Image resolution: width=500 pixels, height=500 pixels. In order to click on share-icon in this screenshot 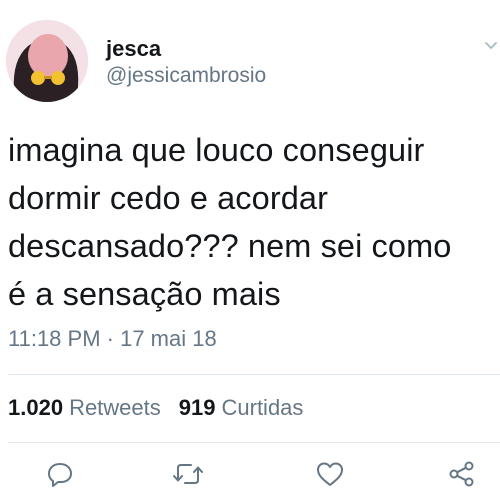, I will do `click(461, 474)`.